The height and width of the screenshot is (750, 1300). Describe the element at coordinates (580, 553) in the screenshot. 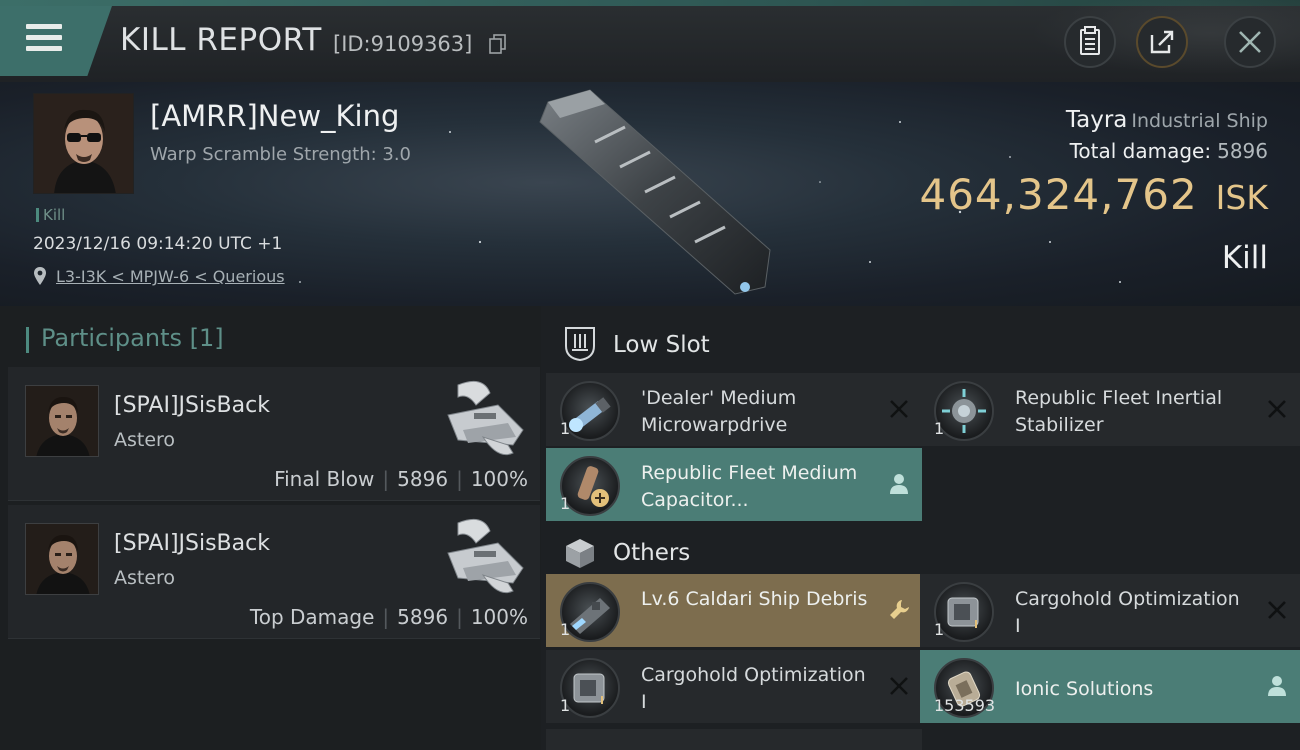

I see `cargo-box-icon` at that location.